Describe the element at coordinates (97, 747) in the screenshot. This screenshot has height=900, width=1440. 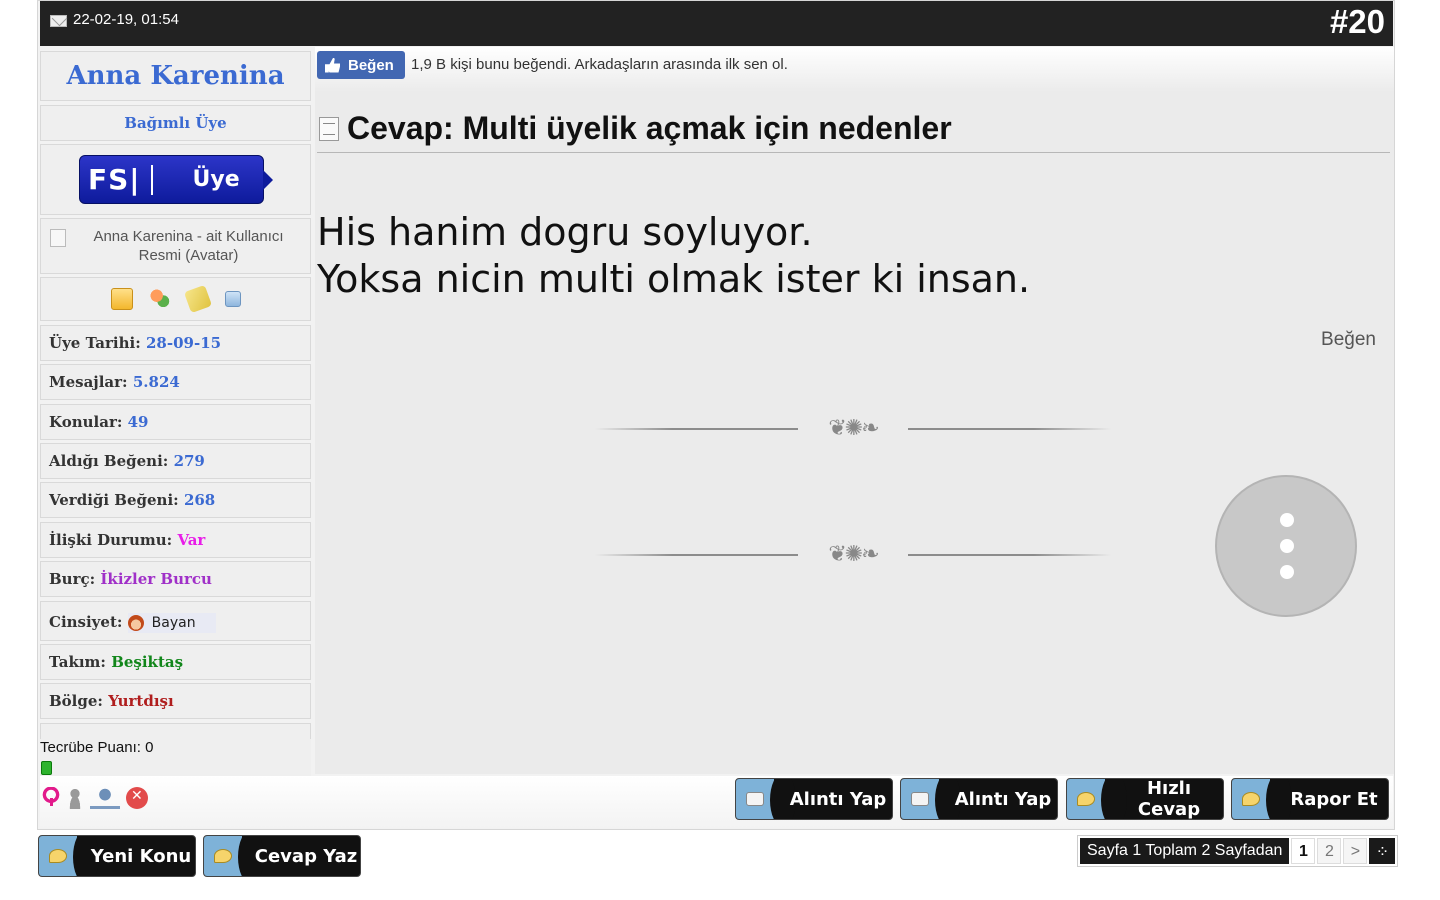
I see `experience-text: Tecrübe Puanı: 0` at that location.